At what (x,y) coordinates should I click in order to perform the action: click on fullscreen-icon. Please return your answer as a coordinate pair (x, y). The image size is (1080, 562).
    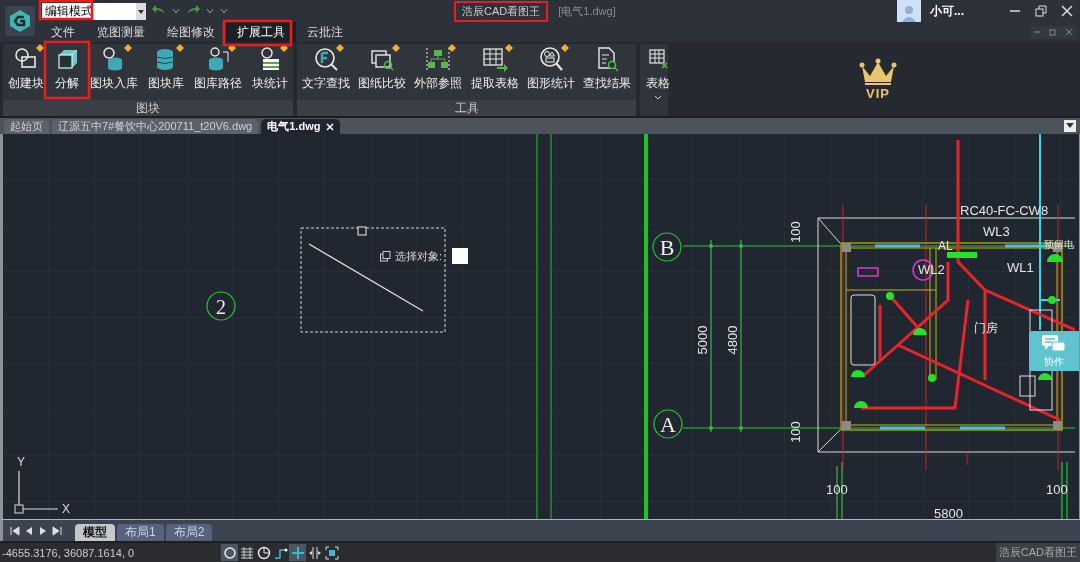
    Looking at the image, I should click on (331, 552).